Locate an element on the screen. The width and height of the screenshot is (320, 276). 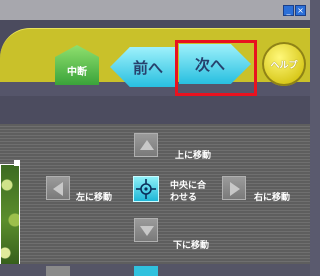
move-right-button is located at coordinates (234, 188).